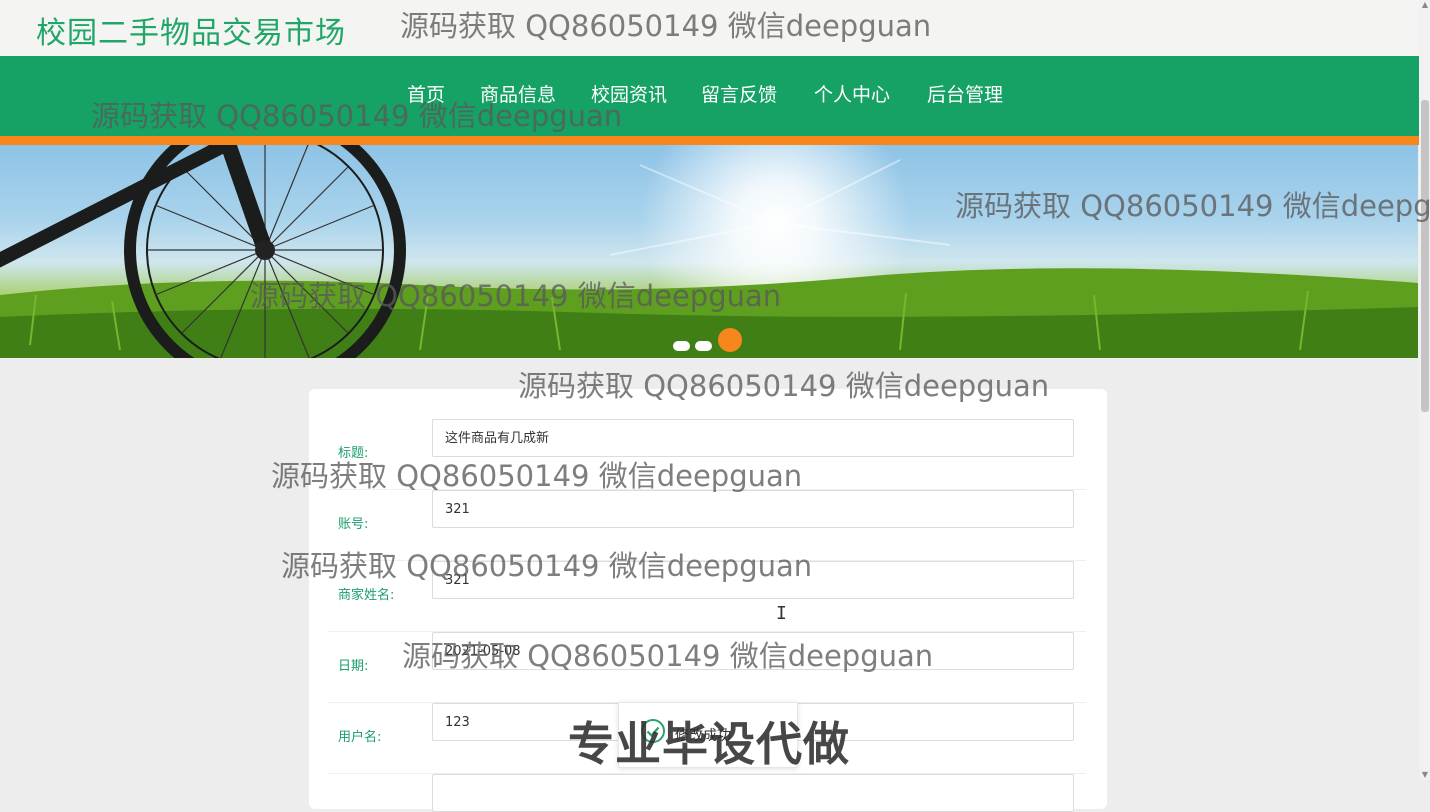 Image resolution: width=1430 pixels, height=812 pixels. What do you see at coordinates (1425, 775) in the screenshot?
I see `scroll-down-icon: ▼` at bounding box center [1425, 775].